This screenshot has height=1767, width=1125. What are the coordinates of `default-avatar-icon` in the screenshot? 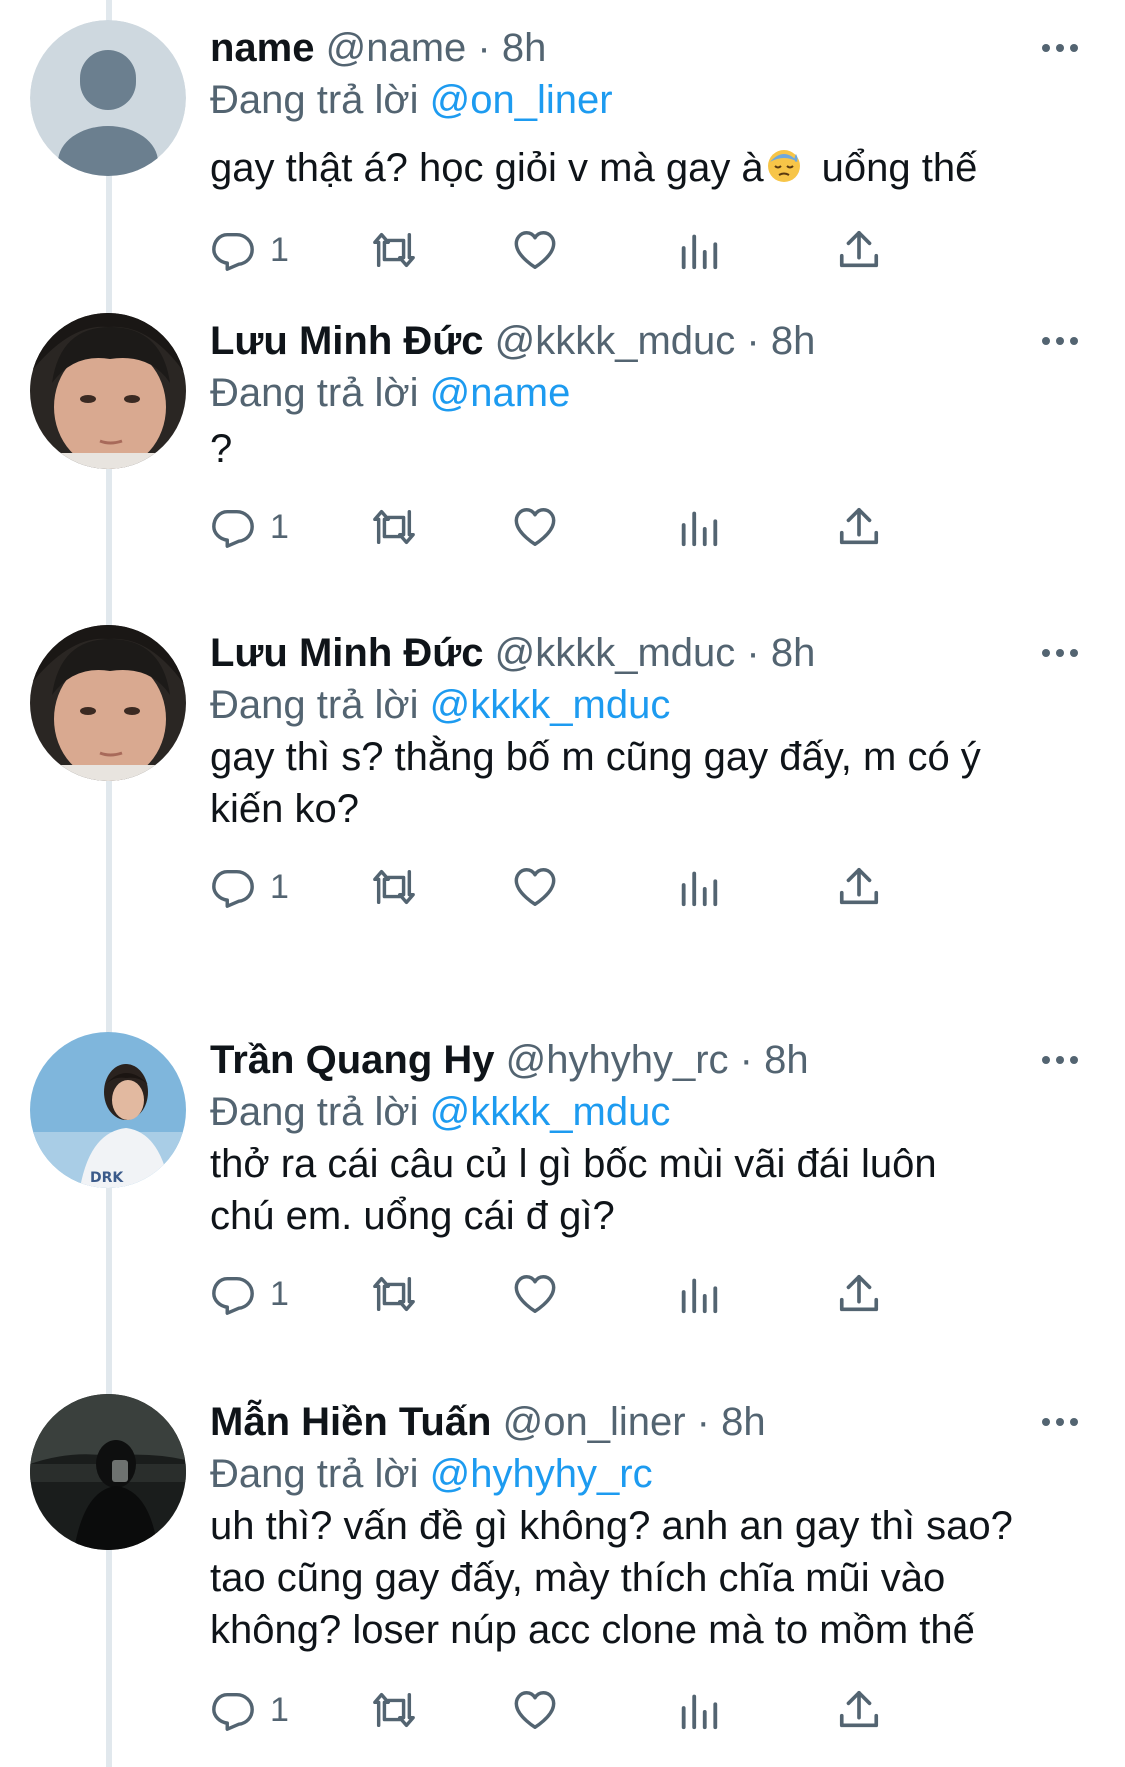 It's located at (108, 98).